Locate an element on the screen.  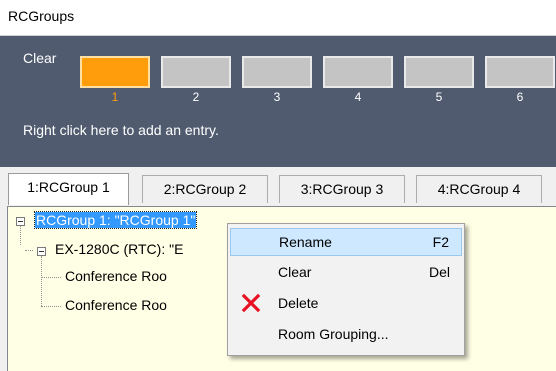
slot-number-5: 5 is located at coordinates (439, 97).